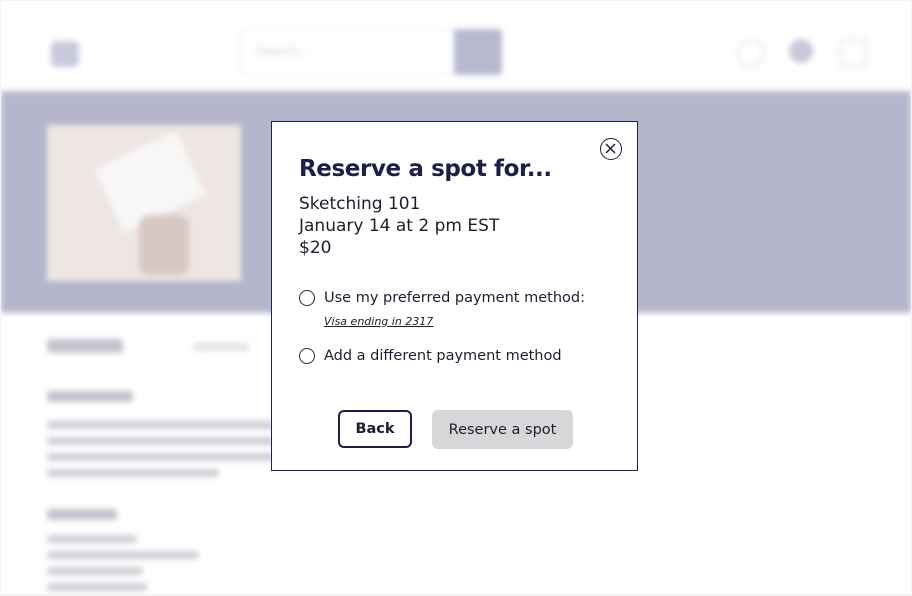  I want to click on reserve-button: Reserve a spot, so click(502, 429).